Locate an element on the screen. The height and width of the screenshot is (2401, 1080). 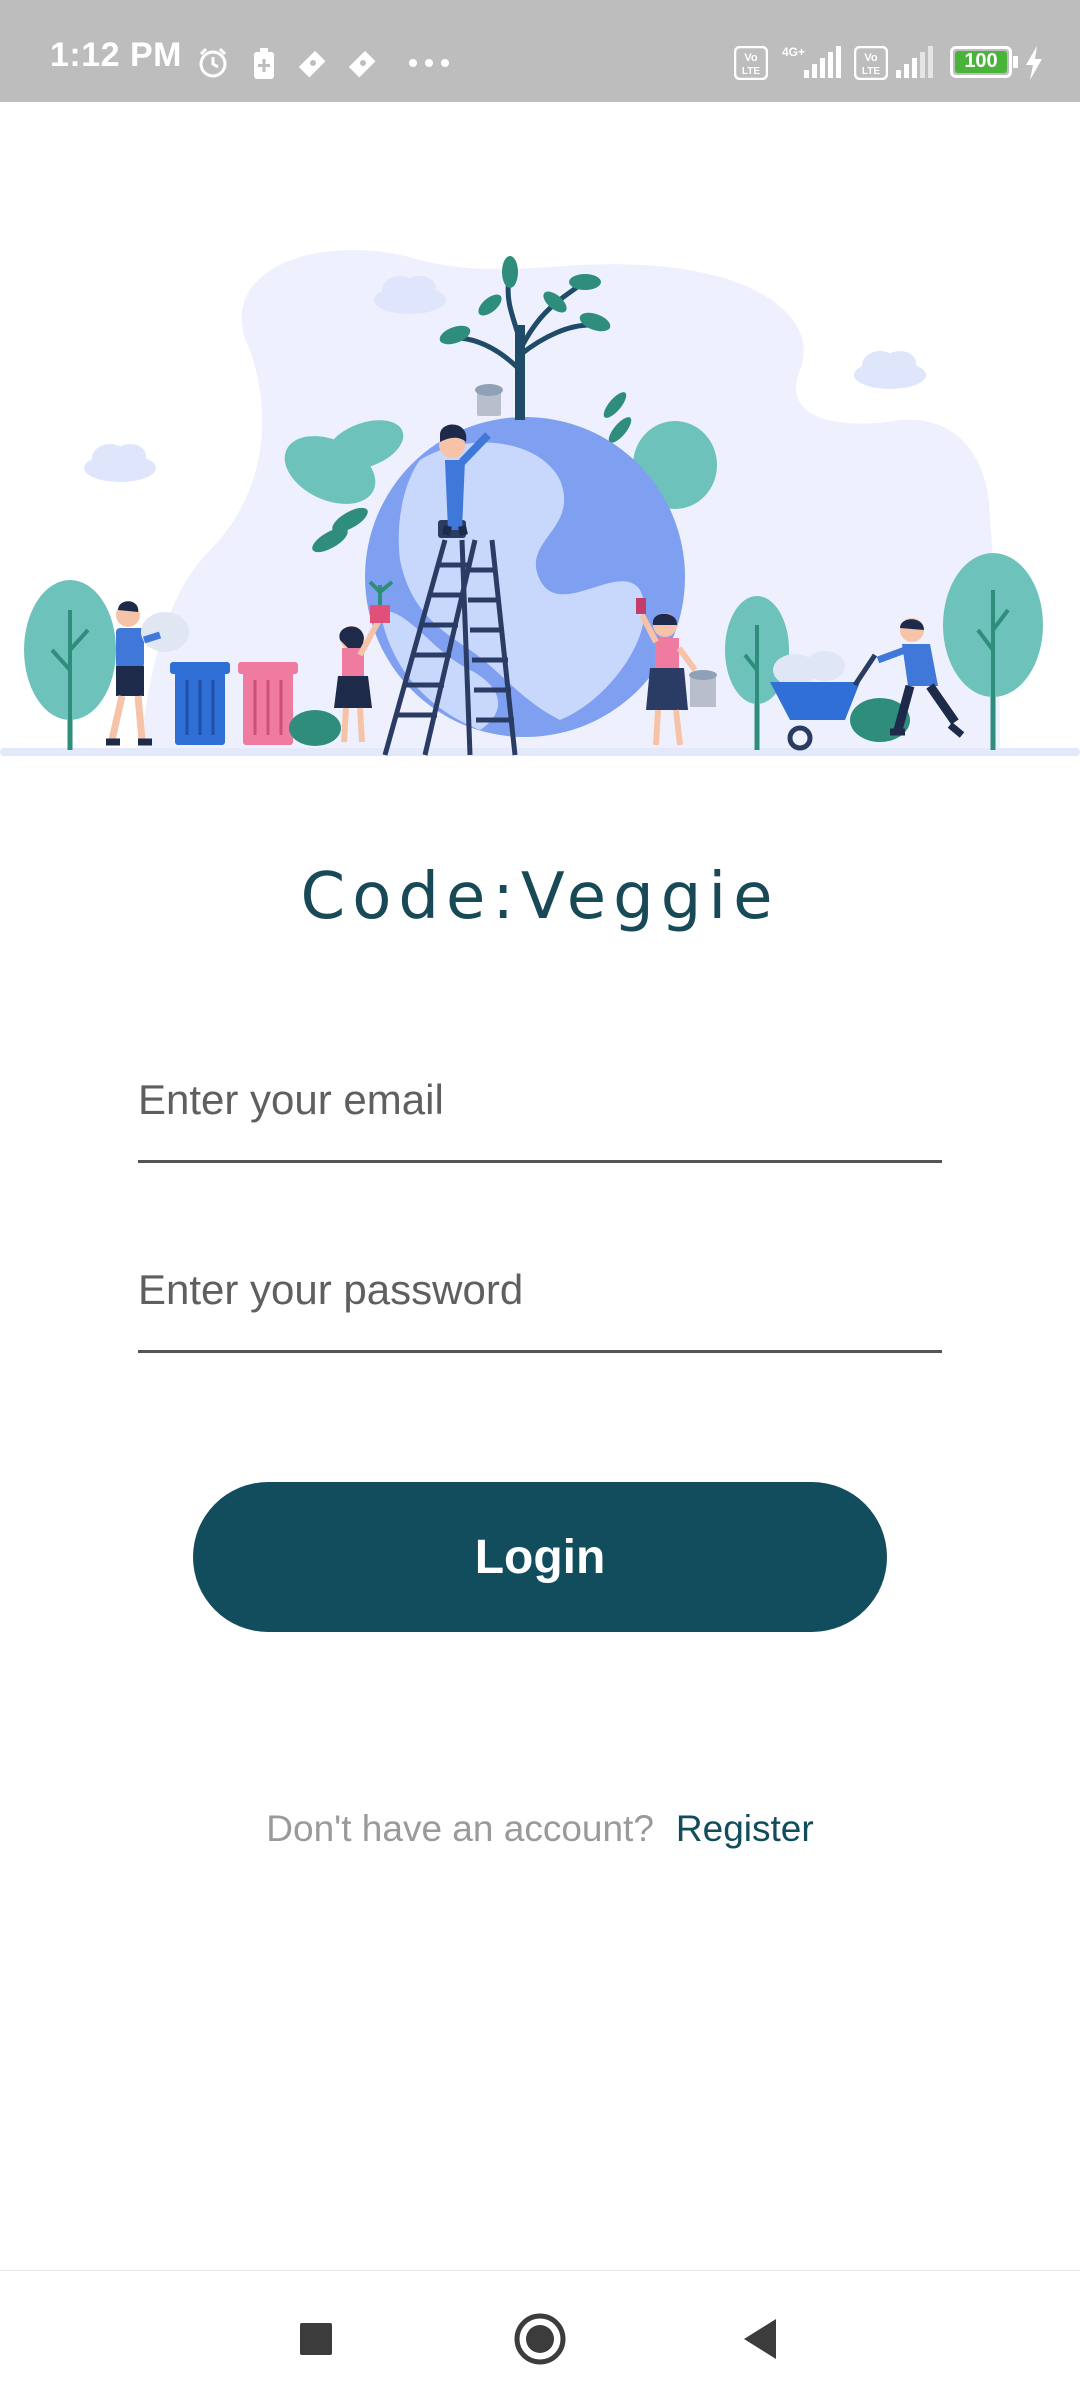
battery-icon: 100 is located at coordinates (981, 62).